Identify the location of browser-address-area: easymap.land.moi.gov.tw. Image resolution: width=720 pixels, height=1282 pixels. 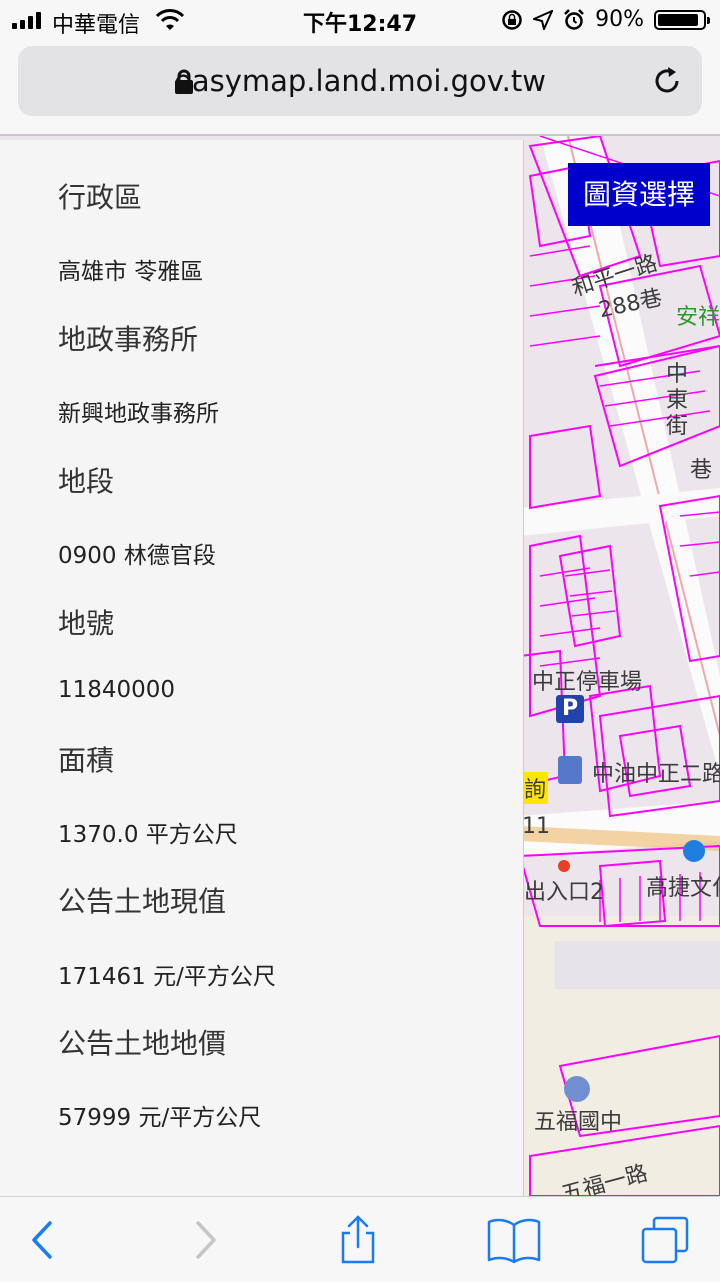
(360, 88).